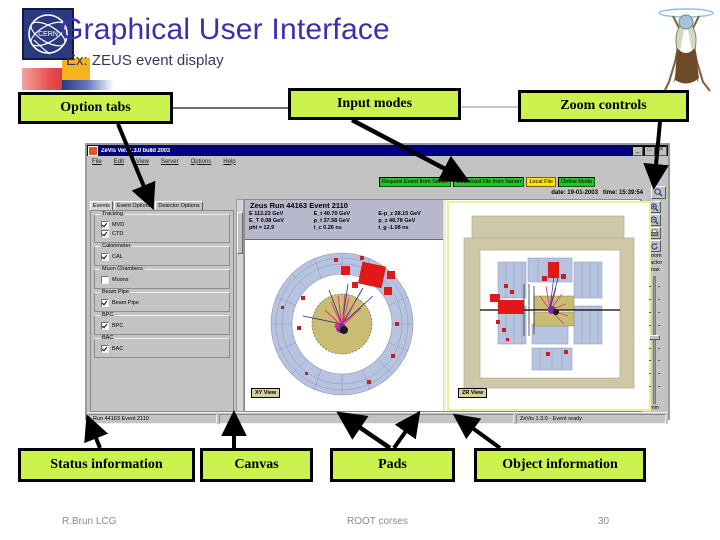 The image size is (720, 540). Describe the element at coordinates (105, 280) in the screenshot. I see `checkbox-muons` at that location.